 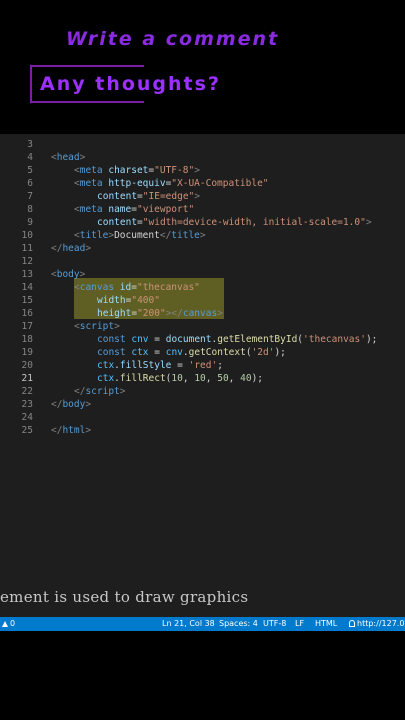 I want to click on line-number: 17, so click(x=27, y=326).